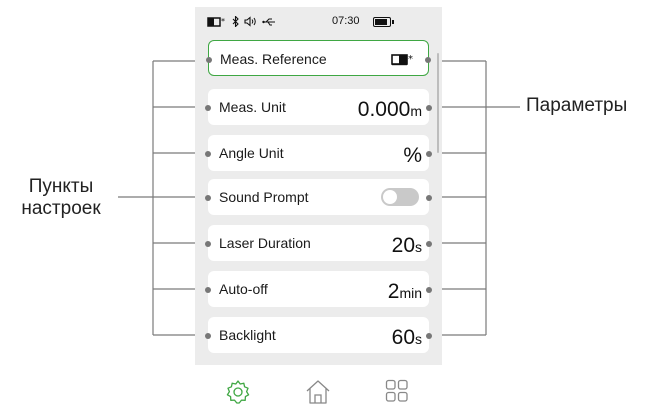 The width and height of the screenshot is (646, 416). I want to click on value-number: 2, so click(393, 291).